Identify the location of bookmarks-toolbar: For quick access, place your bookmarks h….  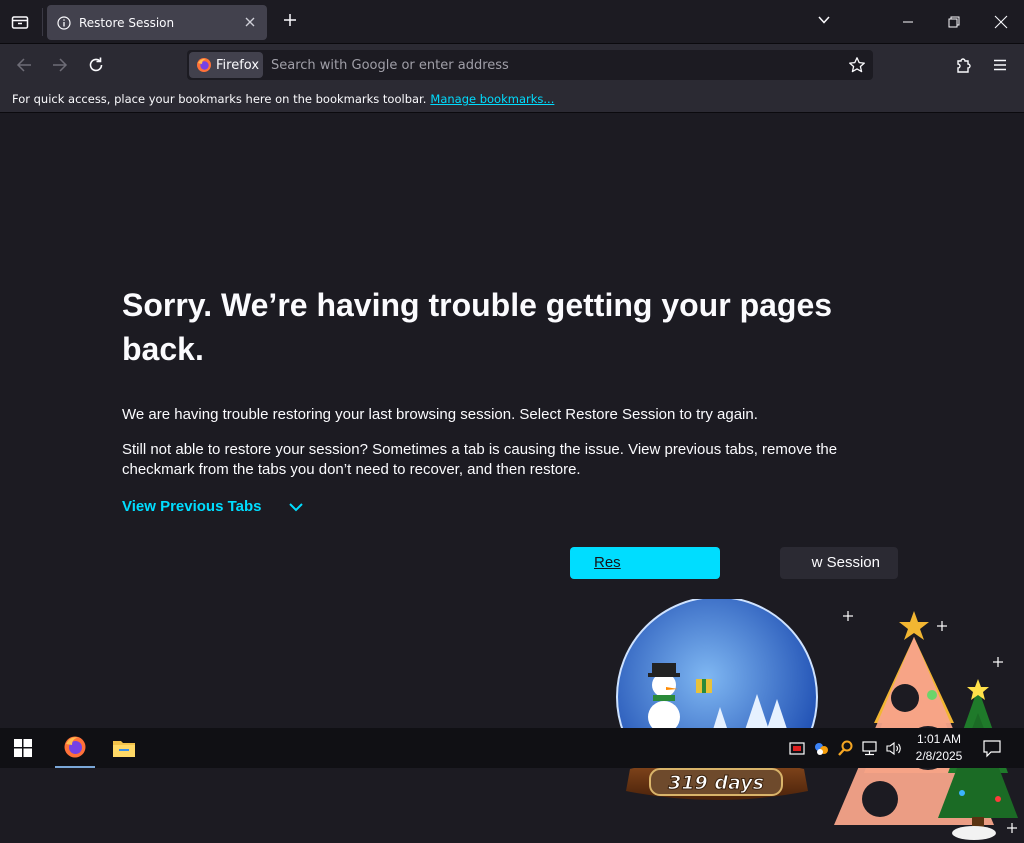
(512, 99).